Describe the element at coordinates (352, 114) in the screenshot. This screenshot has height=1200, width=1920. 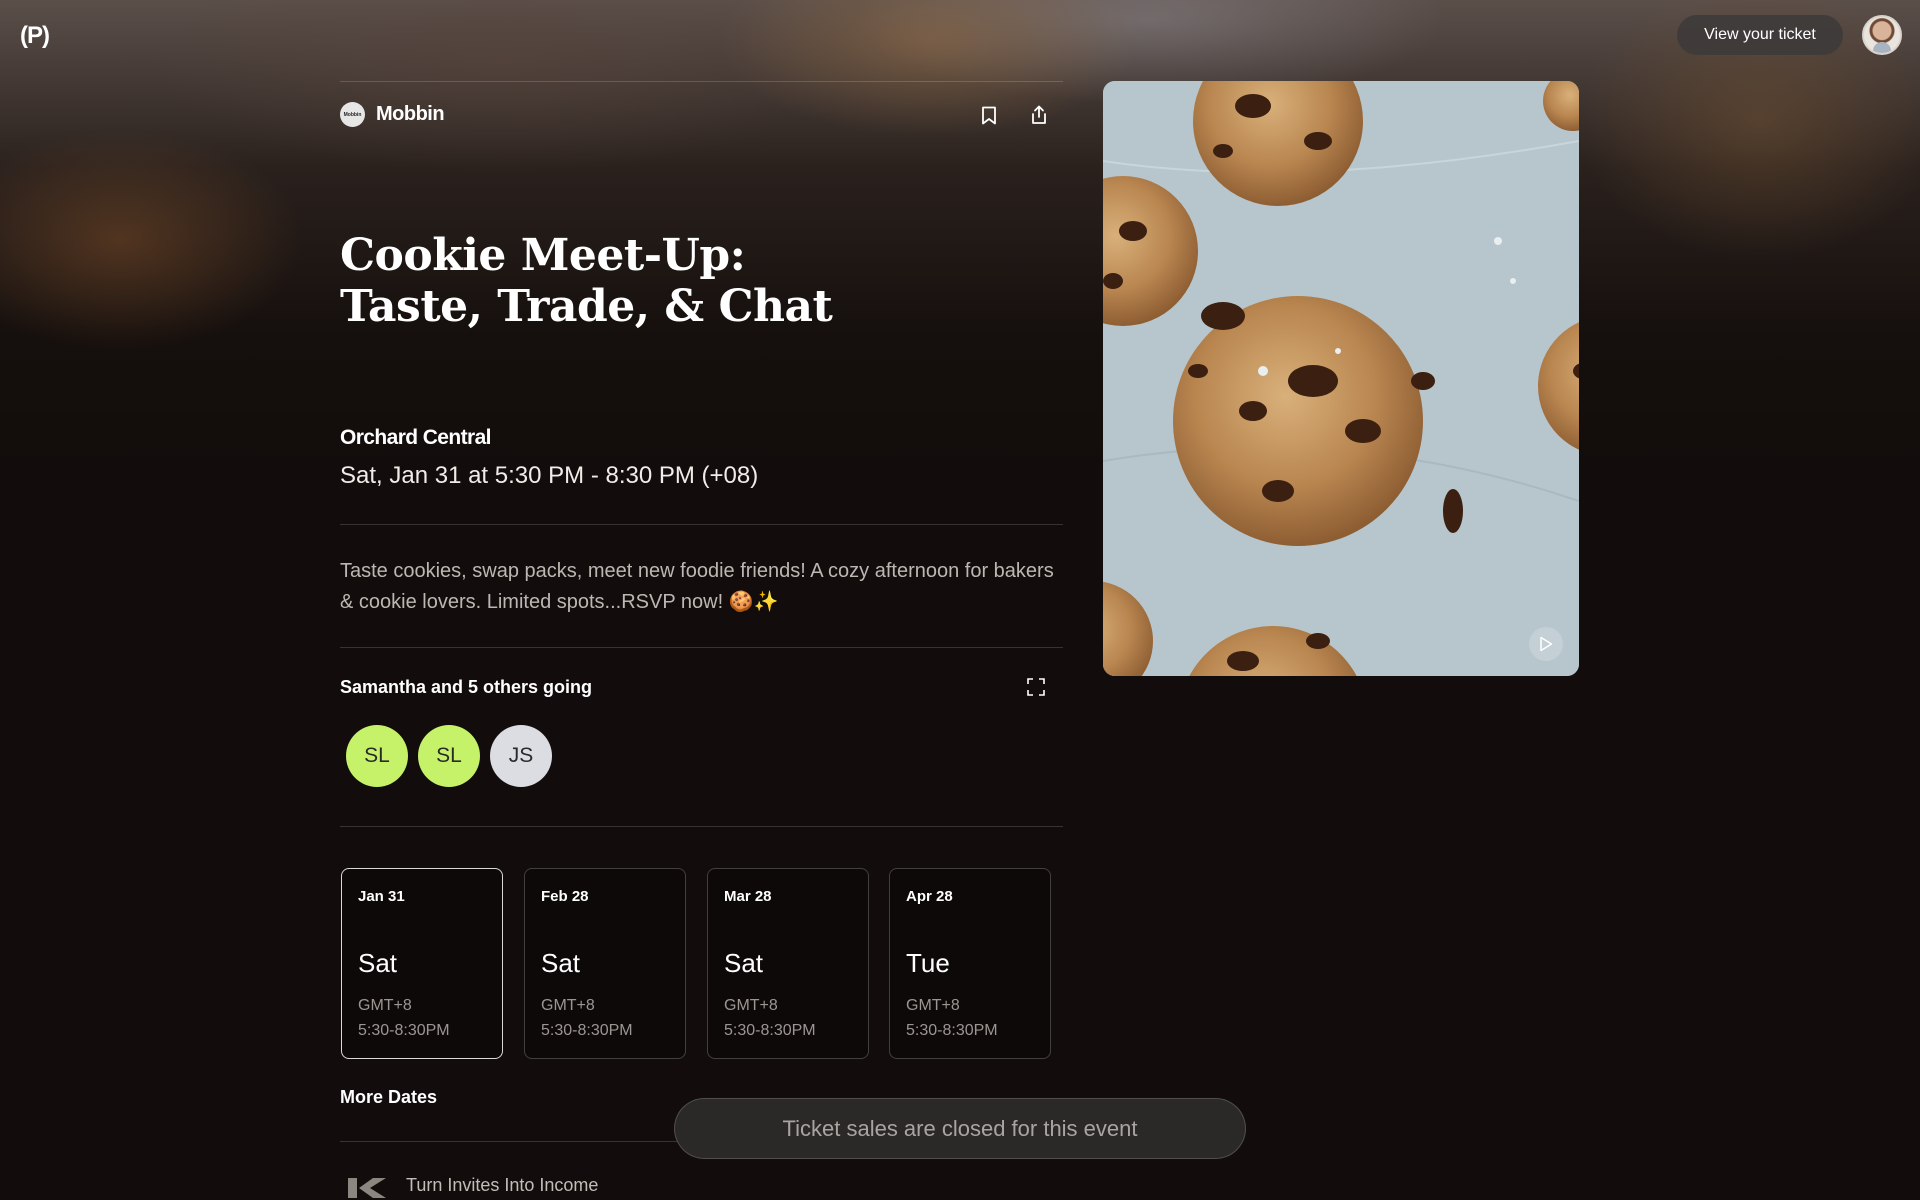
I see `organizer-logo: Mobbin` at that location.